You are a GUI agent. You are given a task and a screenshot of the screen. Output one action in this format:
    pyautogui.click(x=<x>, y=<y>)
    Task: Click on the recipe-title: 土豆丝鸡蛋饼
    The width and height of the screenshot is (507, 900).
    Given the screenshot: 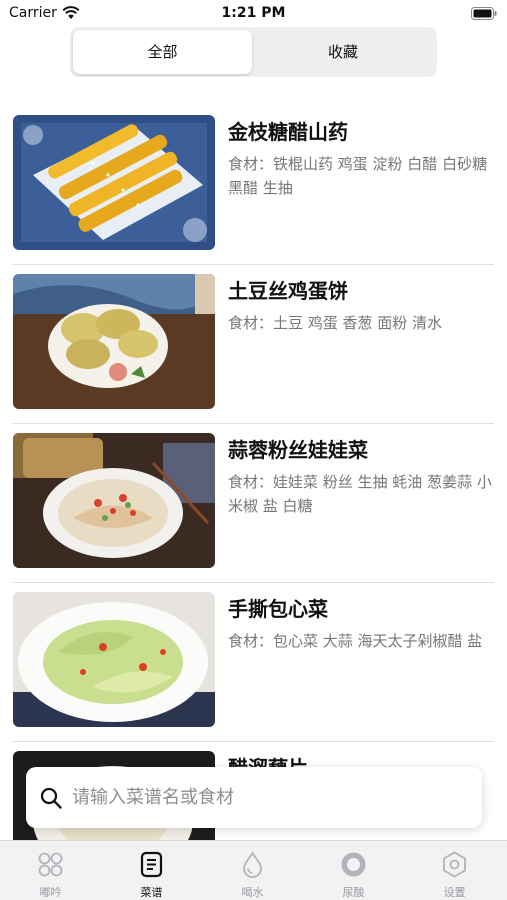 What is the action you would take?
    pyautogui.click(x=288, y=291)
    